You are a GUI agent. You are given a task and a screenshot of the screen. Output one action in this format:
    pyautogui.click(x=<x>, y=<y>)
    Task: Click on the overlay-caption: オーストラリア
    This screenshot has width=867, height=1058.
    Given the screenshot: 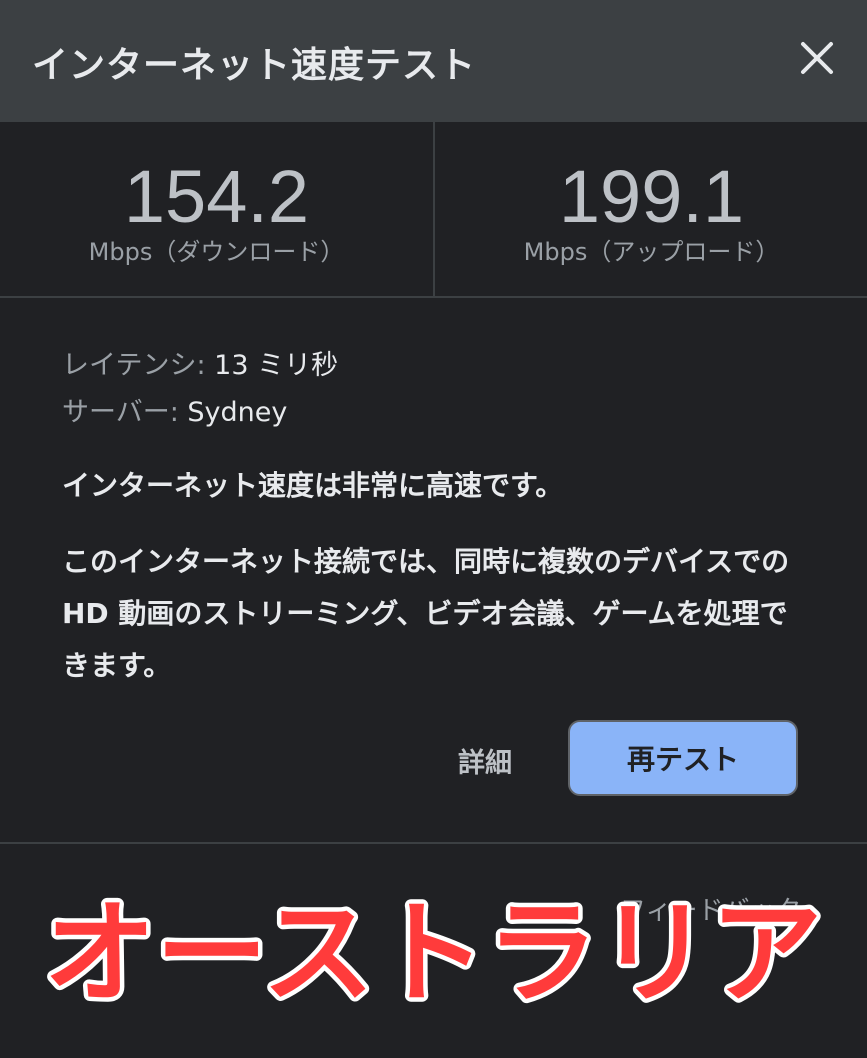 What is the action you would take?
    pyautogui.click(x=432, y=954)
    